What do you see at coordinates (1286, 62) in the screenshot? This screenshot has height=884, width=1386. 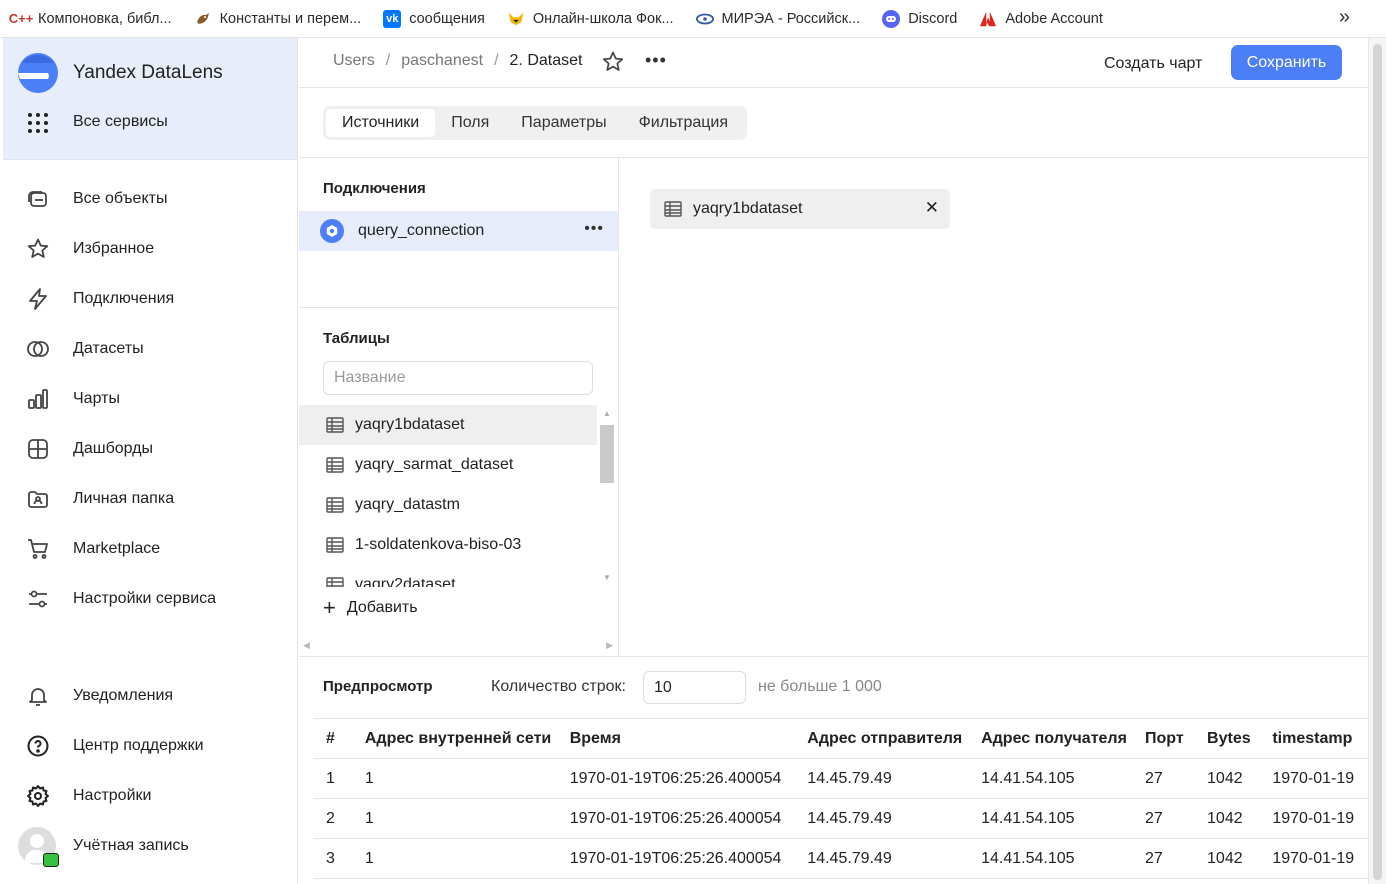 I see `save-button: Сохранить` at bounding box center [1286, 62].